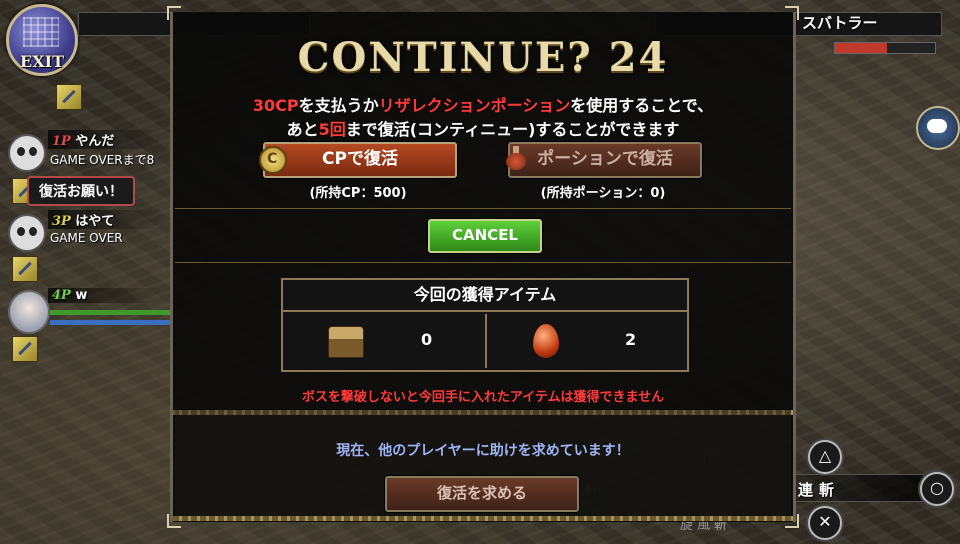 Image resolution: width=960 pixels, height=544 pixels. What do you see at coordinates (512, 129) in the screenshot?
I see `desc-text: まで復活(コンティニュー)することができます` at bounding box center [512, 129].